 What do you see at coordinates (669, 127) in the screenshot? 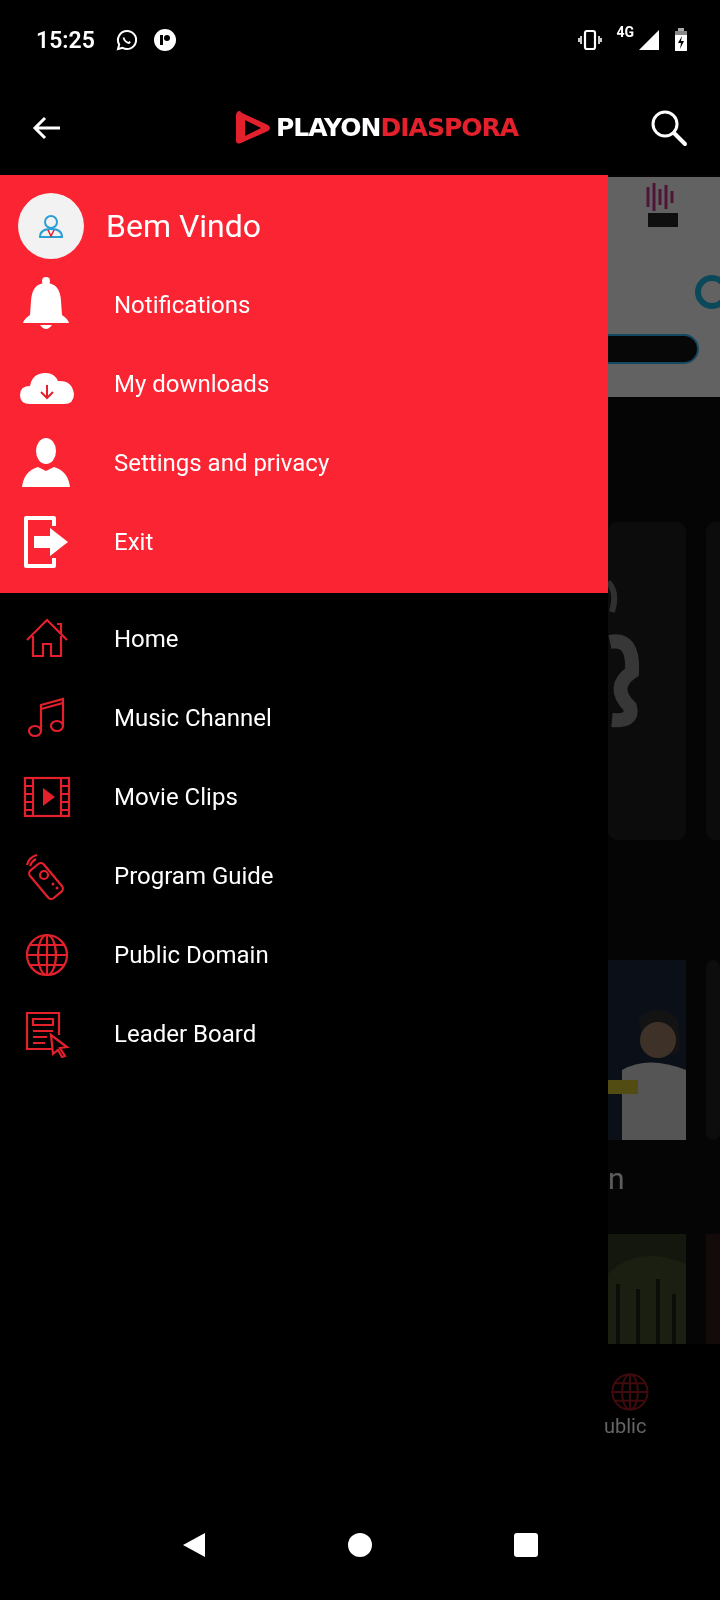
I see `search-icon` at bounding box center [669, 127].